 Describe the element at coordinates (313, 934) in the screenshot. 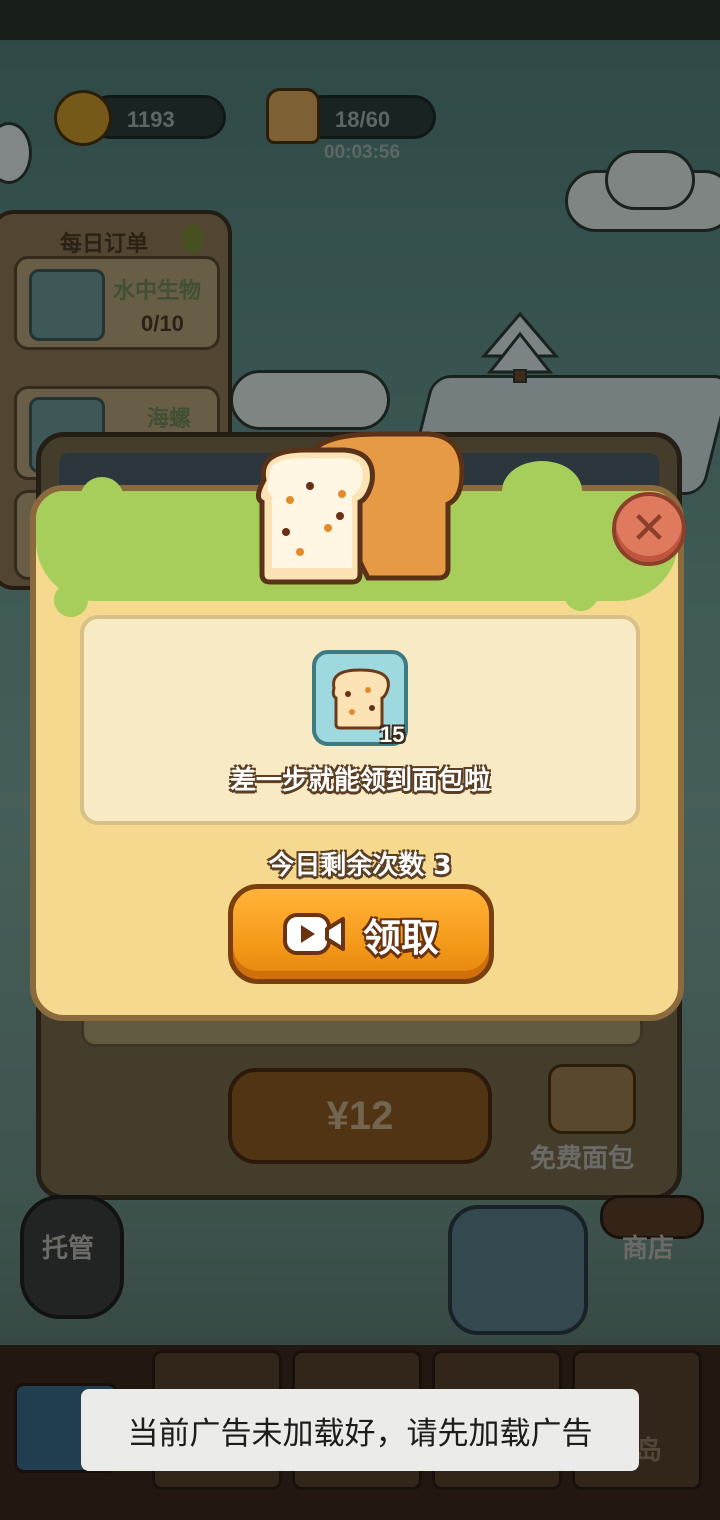

I see `video-camera-icon` at that location.